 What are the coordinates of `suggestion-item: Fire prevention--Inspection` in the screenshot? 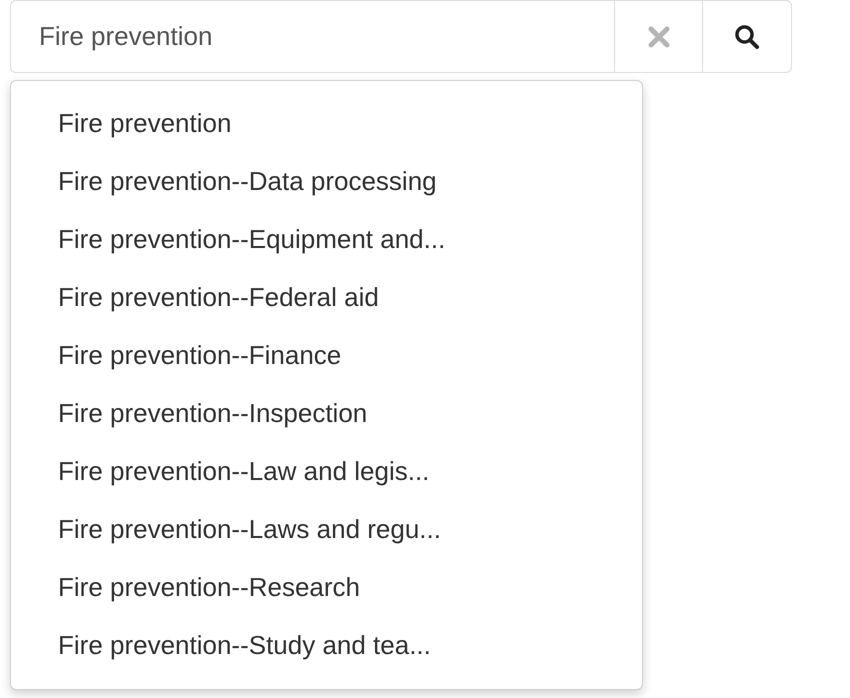 It's located at (326, 413).